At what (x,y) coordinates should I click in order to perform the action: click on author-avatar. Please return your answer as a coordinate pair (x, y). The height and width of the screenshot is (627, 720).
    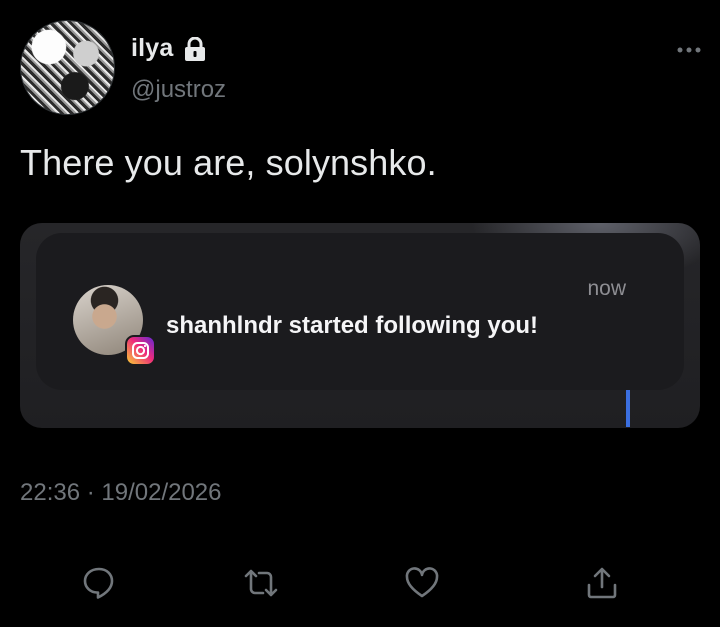
    Looking at the image, I should click on (67, 67).